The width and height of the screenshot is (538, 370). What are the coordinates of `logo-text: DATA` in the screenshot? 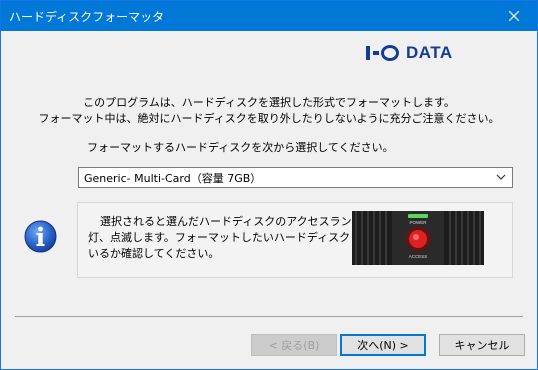 It's located at (429, 52).